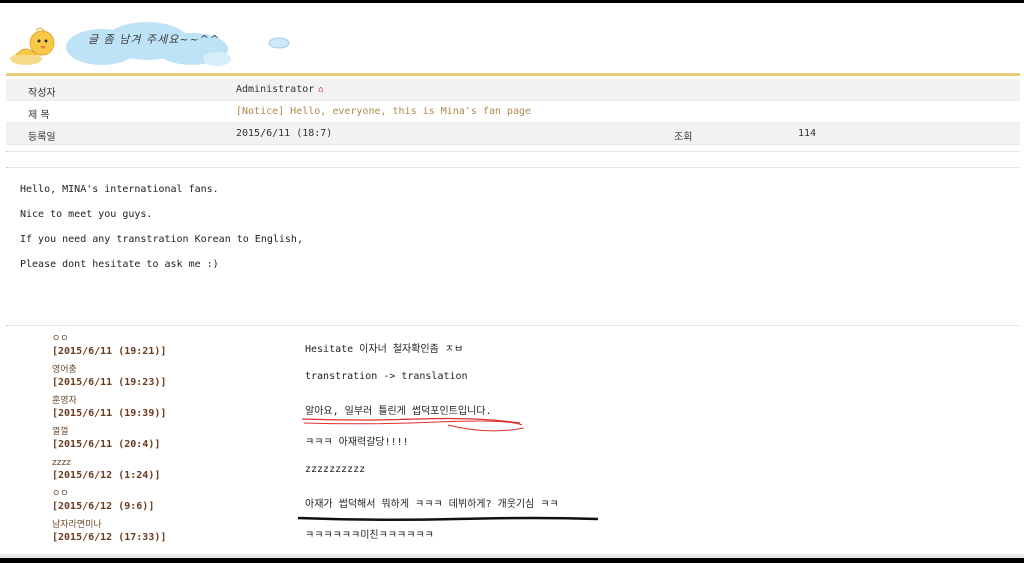  I want to click on small-cloud-icon, so click(279, 43).